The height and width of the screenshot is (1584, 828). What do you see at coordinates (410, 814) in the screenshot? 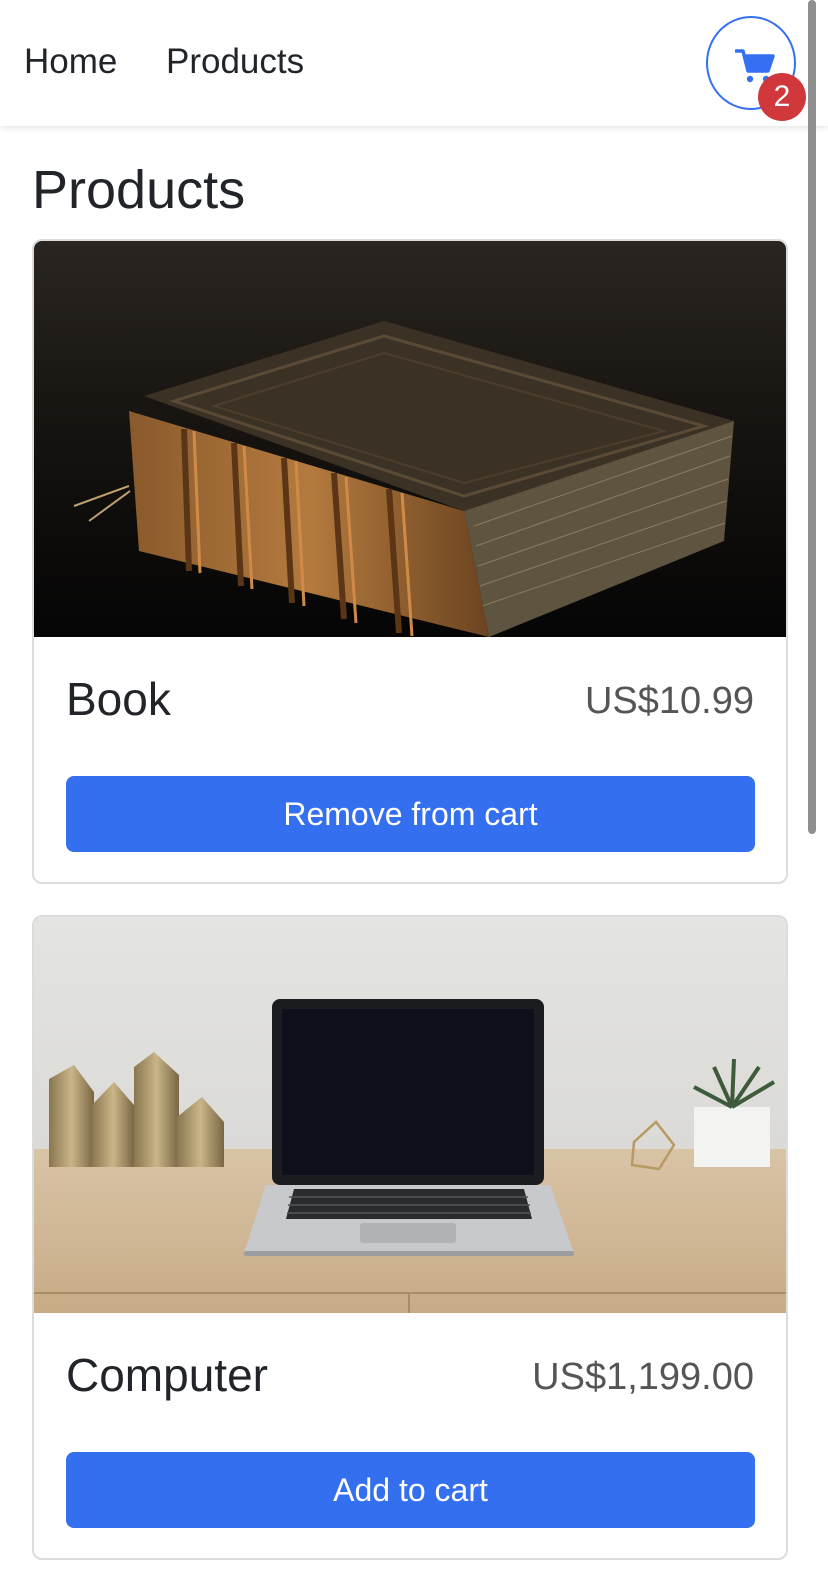
I see `remove-from-cart-button: Remove from cart` at bounding box center [410, 814].